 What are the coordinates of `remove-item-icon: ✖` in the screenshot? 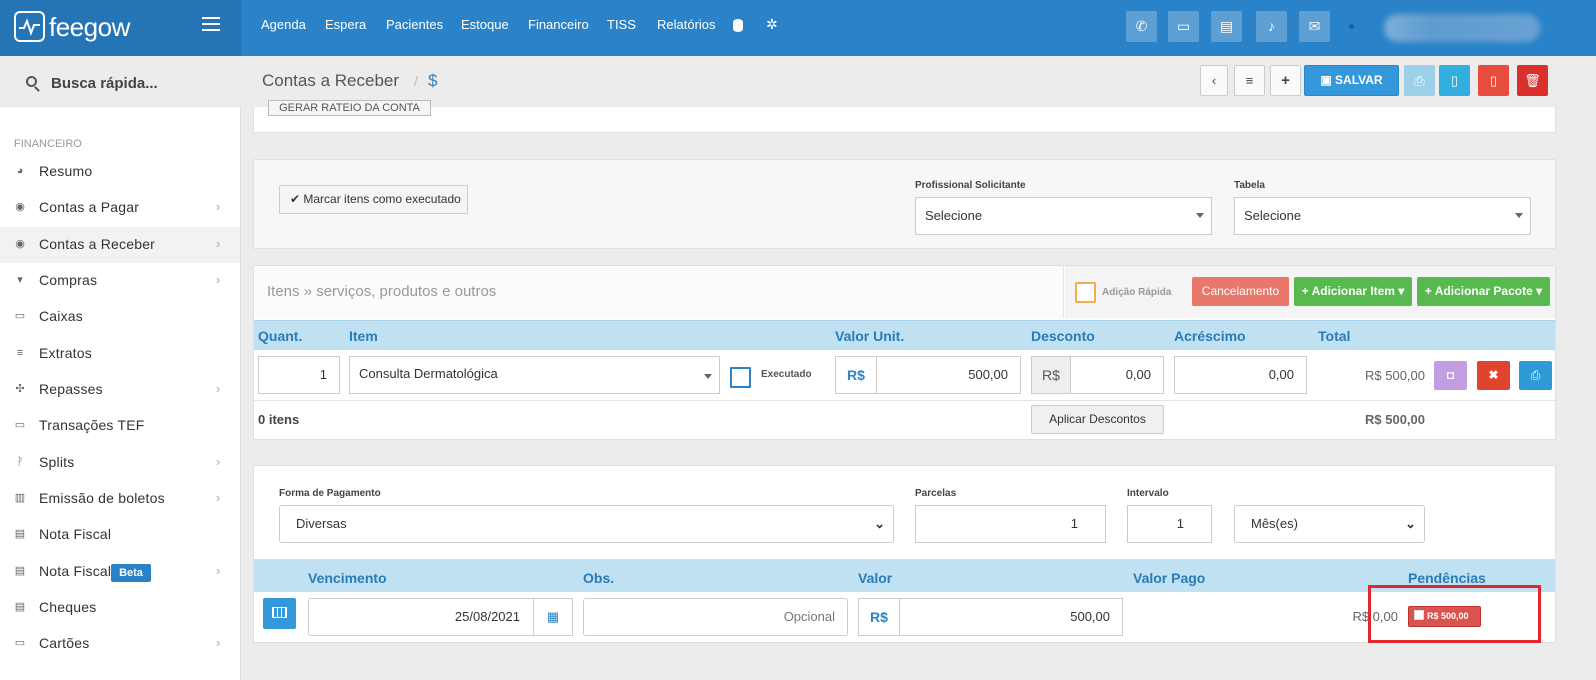 It's located at (1493, 375).